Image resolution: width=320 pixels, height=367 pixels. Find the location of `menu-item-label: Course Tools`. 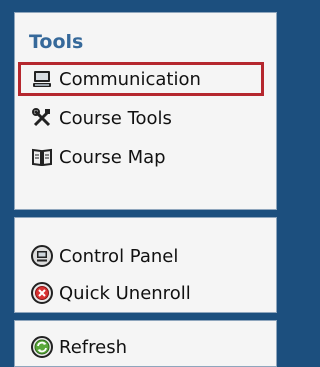

menu-item-label: Course Tools is located at coordinates (115, 118).